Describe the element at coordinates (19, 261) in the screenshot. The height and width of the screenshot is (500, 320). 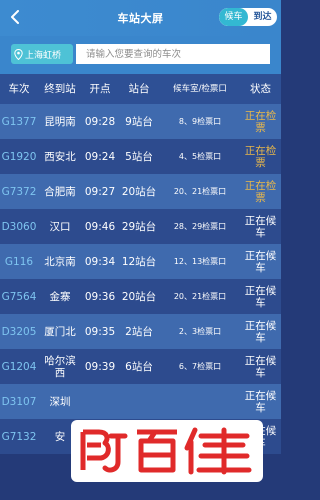
I see `train-number: G116` at that location.